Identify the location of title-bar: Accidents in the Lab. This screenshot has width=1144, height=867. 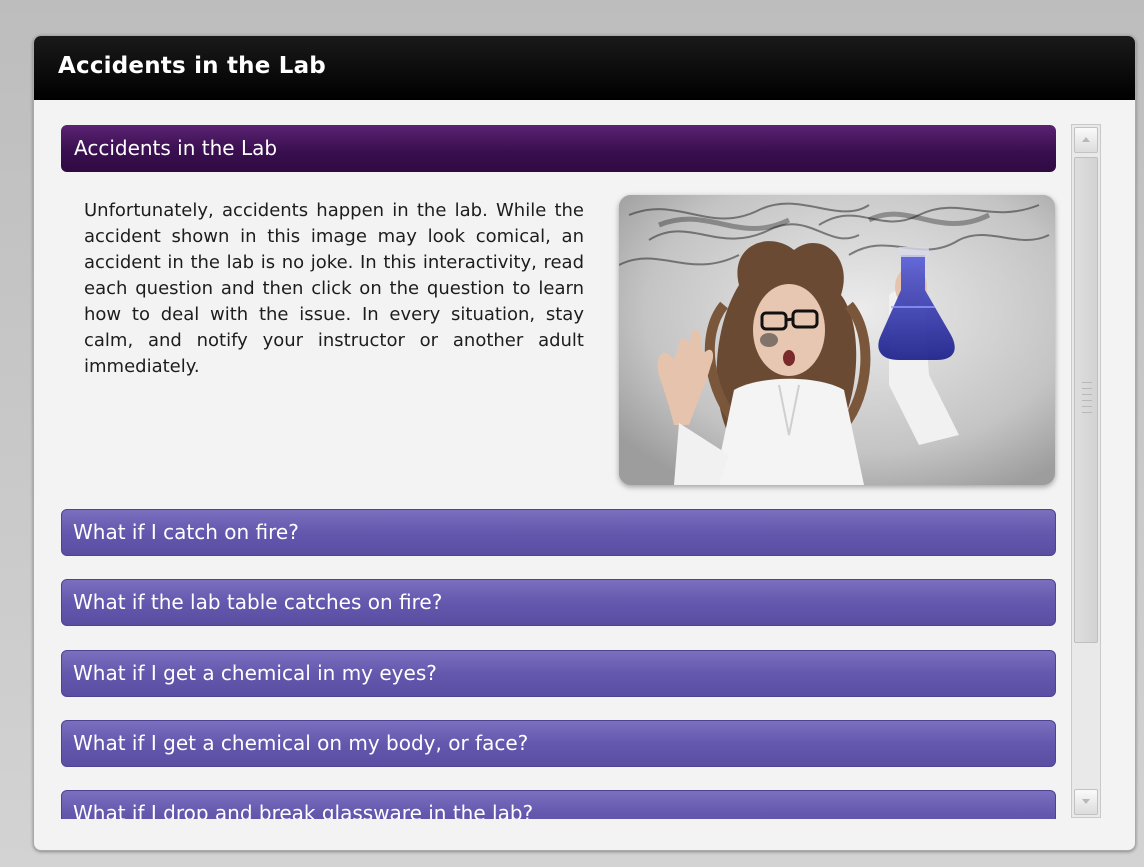
(584, 68).